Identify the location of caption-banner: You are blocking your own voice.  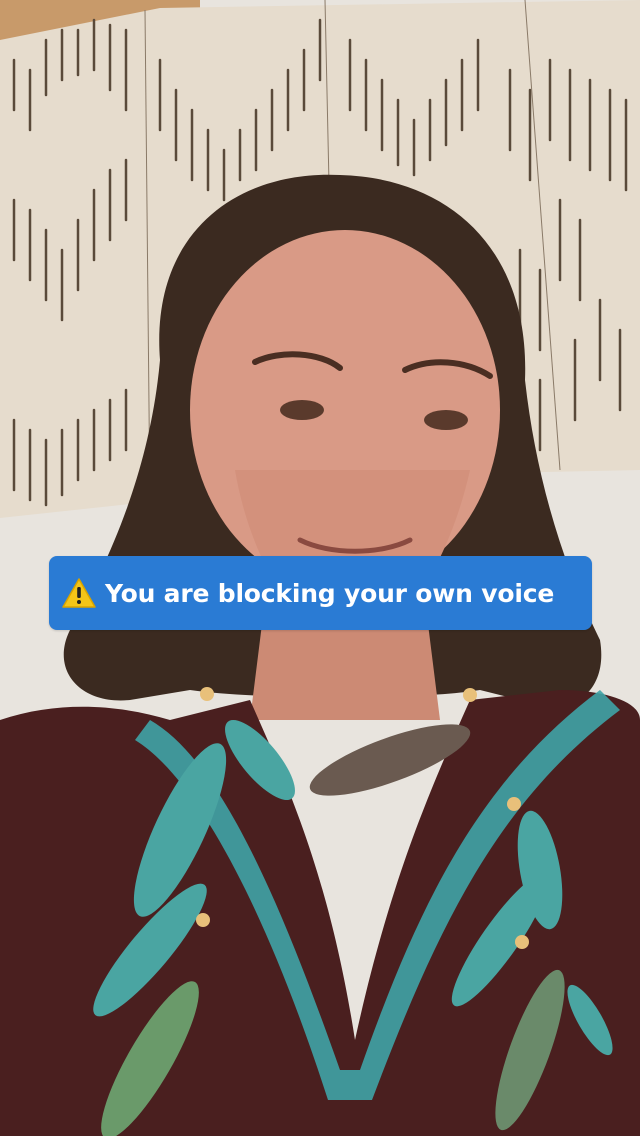
(320, 593).